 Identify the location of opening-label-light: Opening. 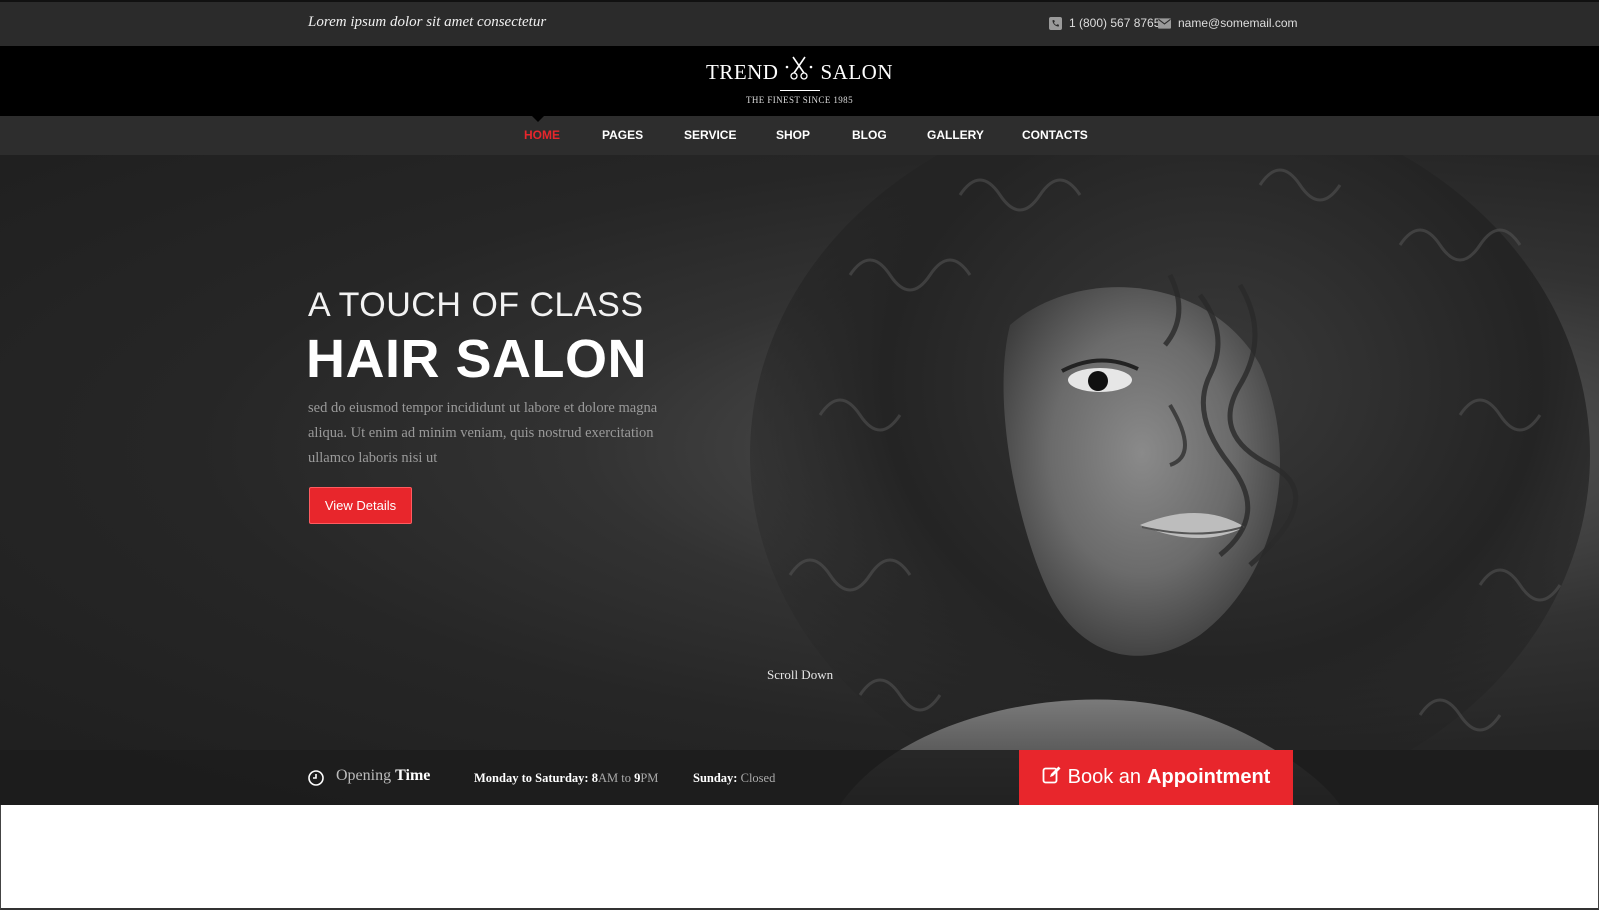
(364, 775).